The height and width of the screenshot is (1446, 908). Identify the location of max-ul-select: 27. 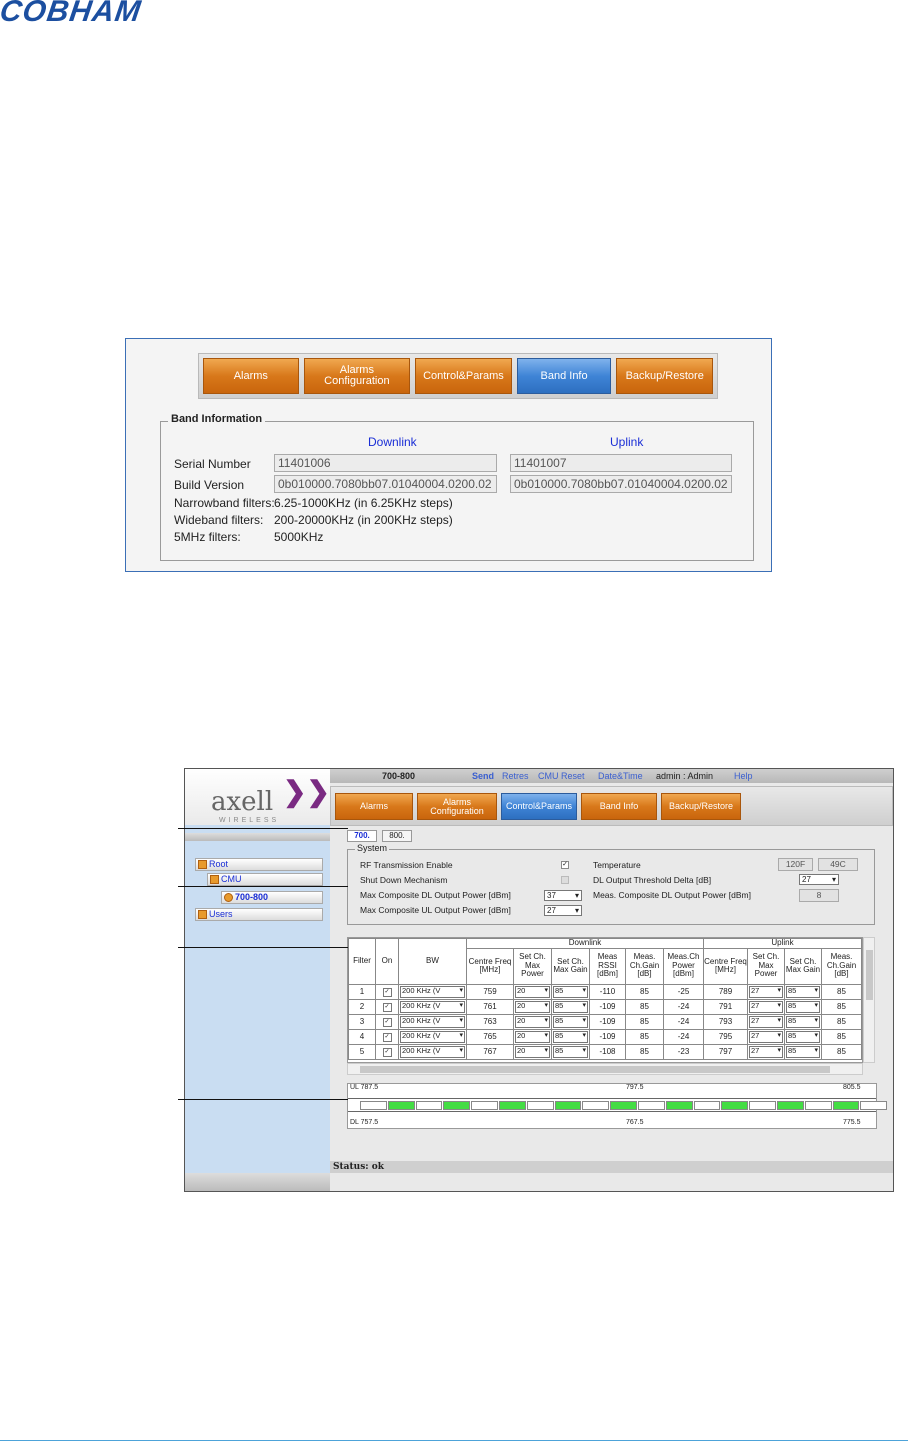
(563, 910).